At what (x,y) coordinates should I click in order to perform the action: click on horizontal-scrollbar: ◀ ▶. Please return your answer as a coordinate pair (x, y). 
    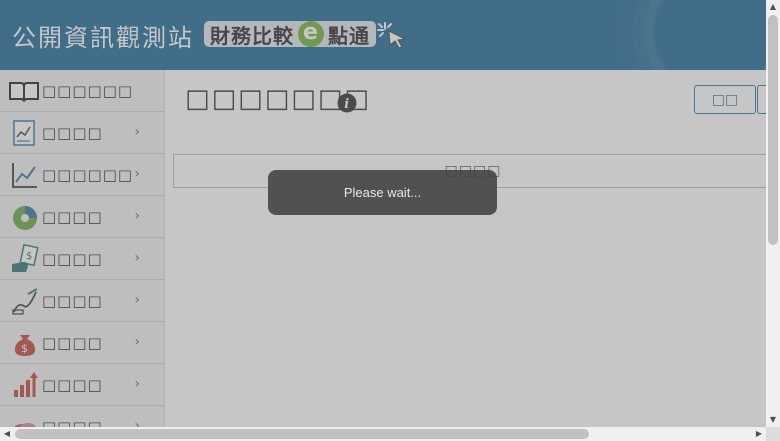
    Looking at the image, I should click on (383, 434).